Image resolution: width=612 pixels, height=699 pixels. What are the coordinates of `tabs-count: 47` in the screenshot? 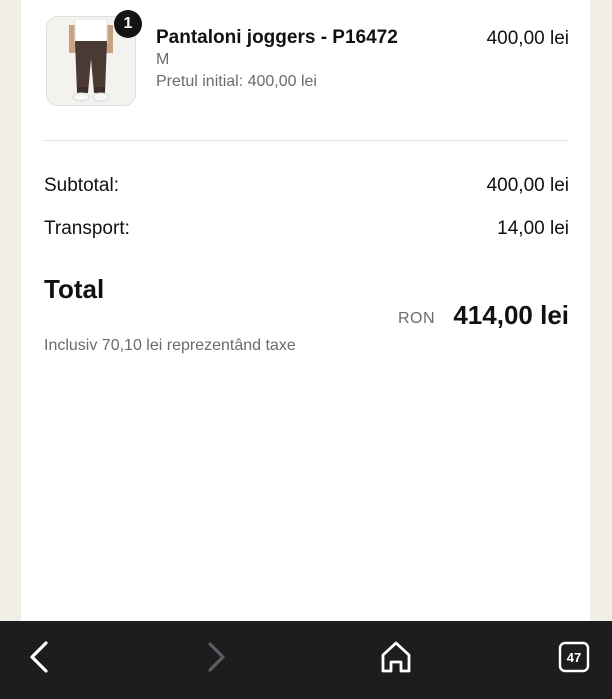 It's located at (574, 657).